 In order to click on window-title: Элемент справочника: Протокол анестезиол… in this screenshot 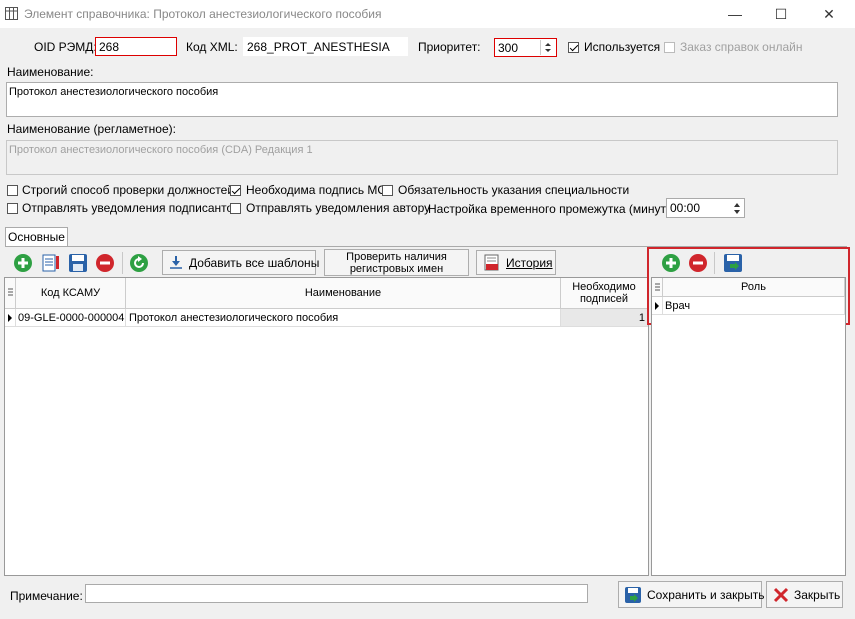, I will do `click(203, 14)`.